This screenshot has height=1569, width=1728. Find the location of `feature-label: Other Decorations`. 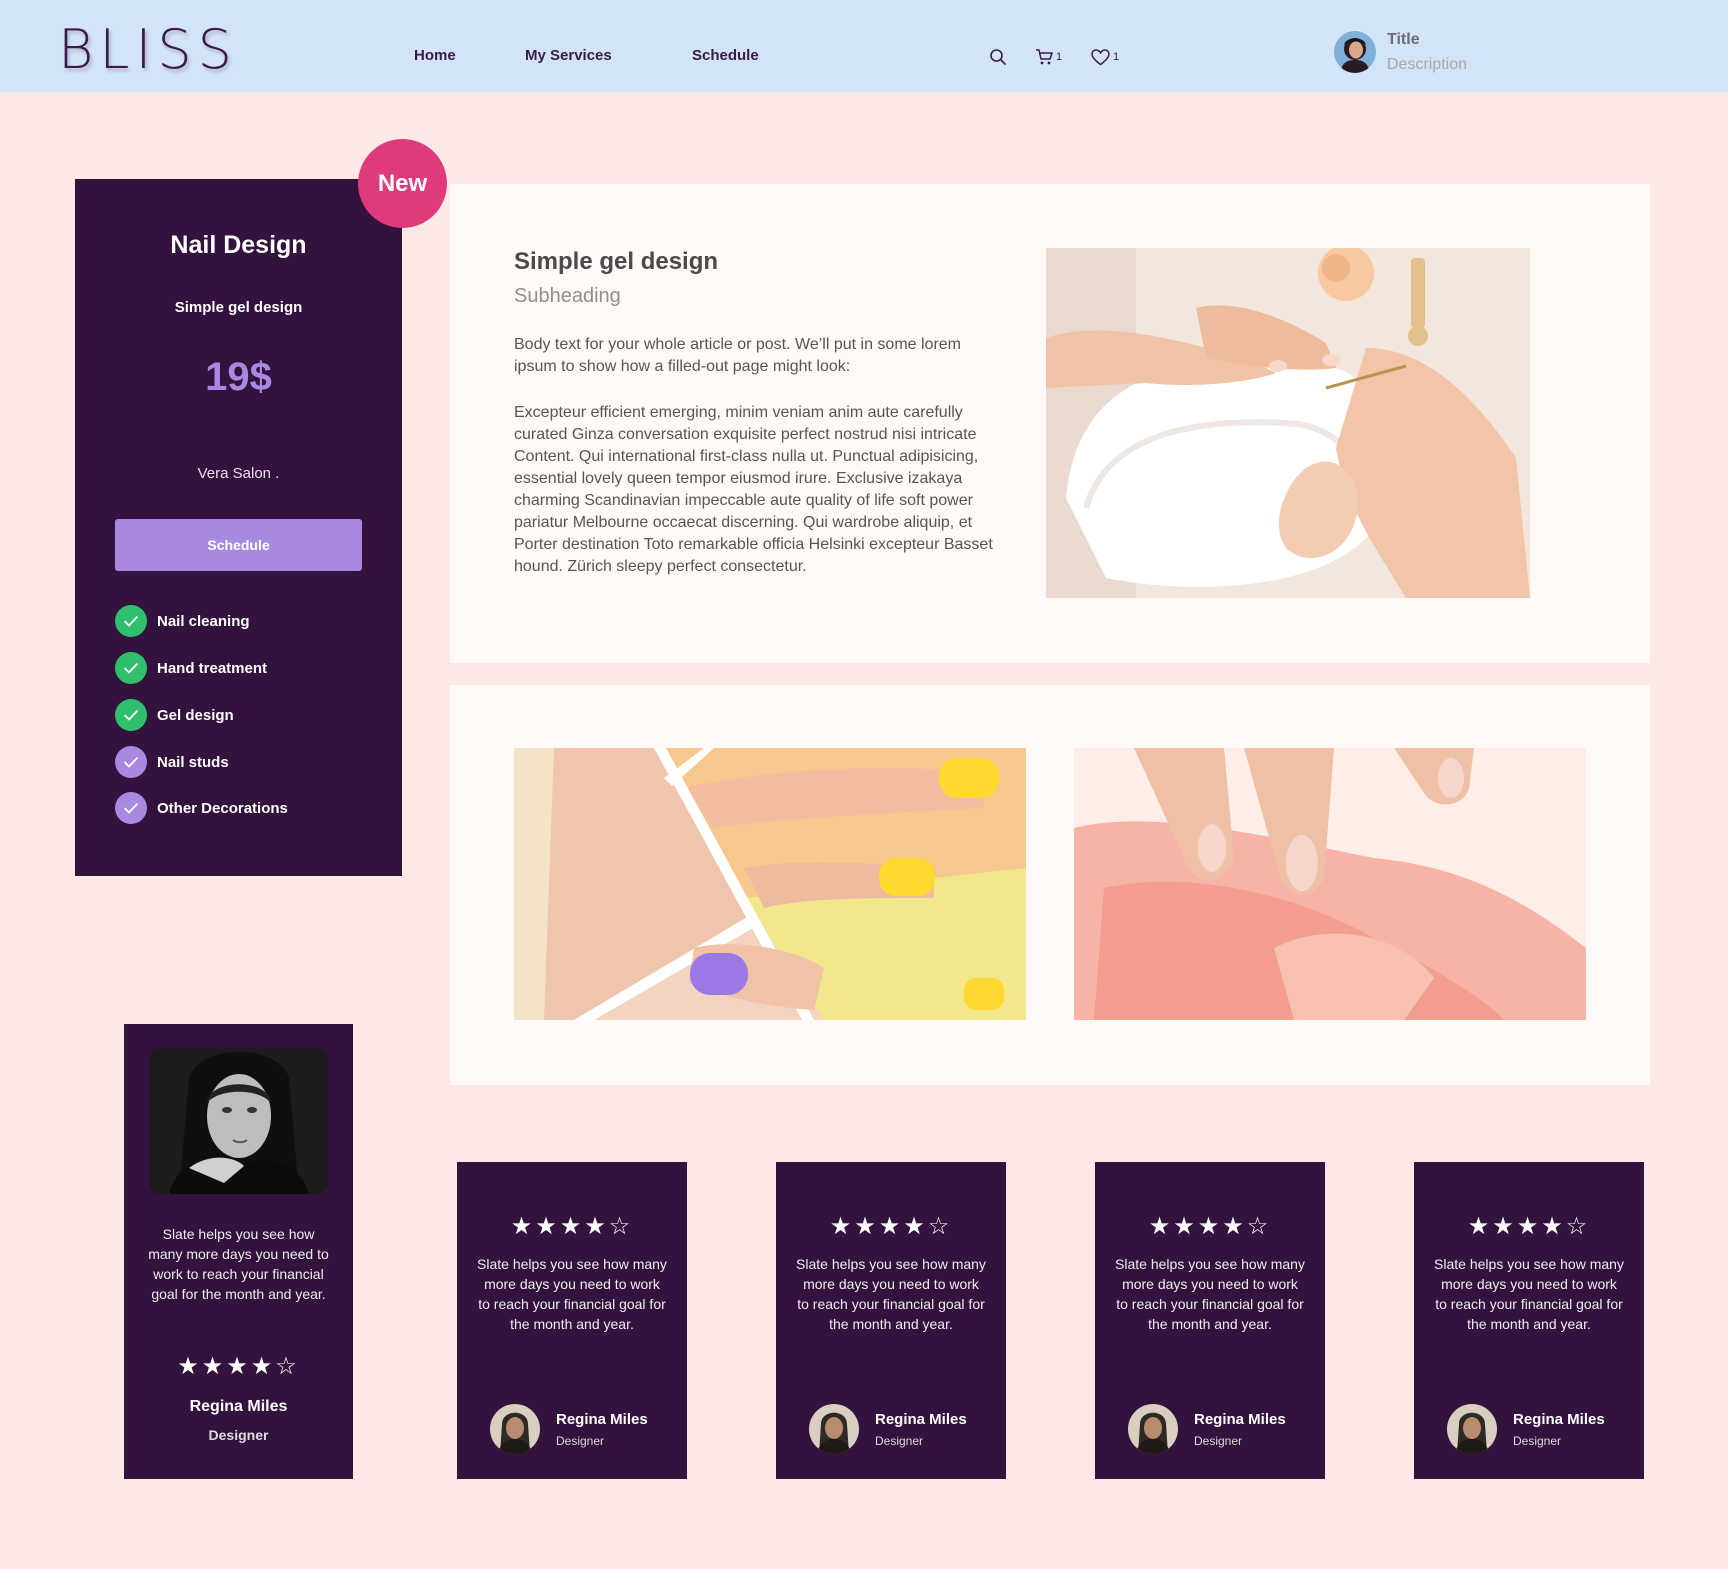

feature-label: Other Decorations is located at coordinates (222, 808).